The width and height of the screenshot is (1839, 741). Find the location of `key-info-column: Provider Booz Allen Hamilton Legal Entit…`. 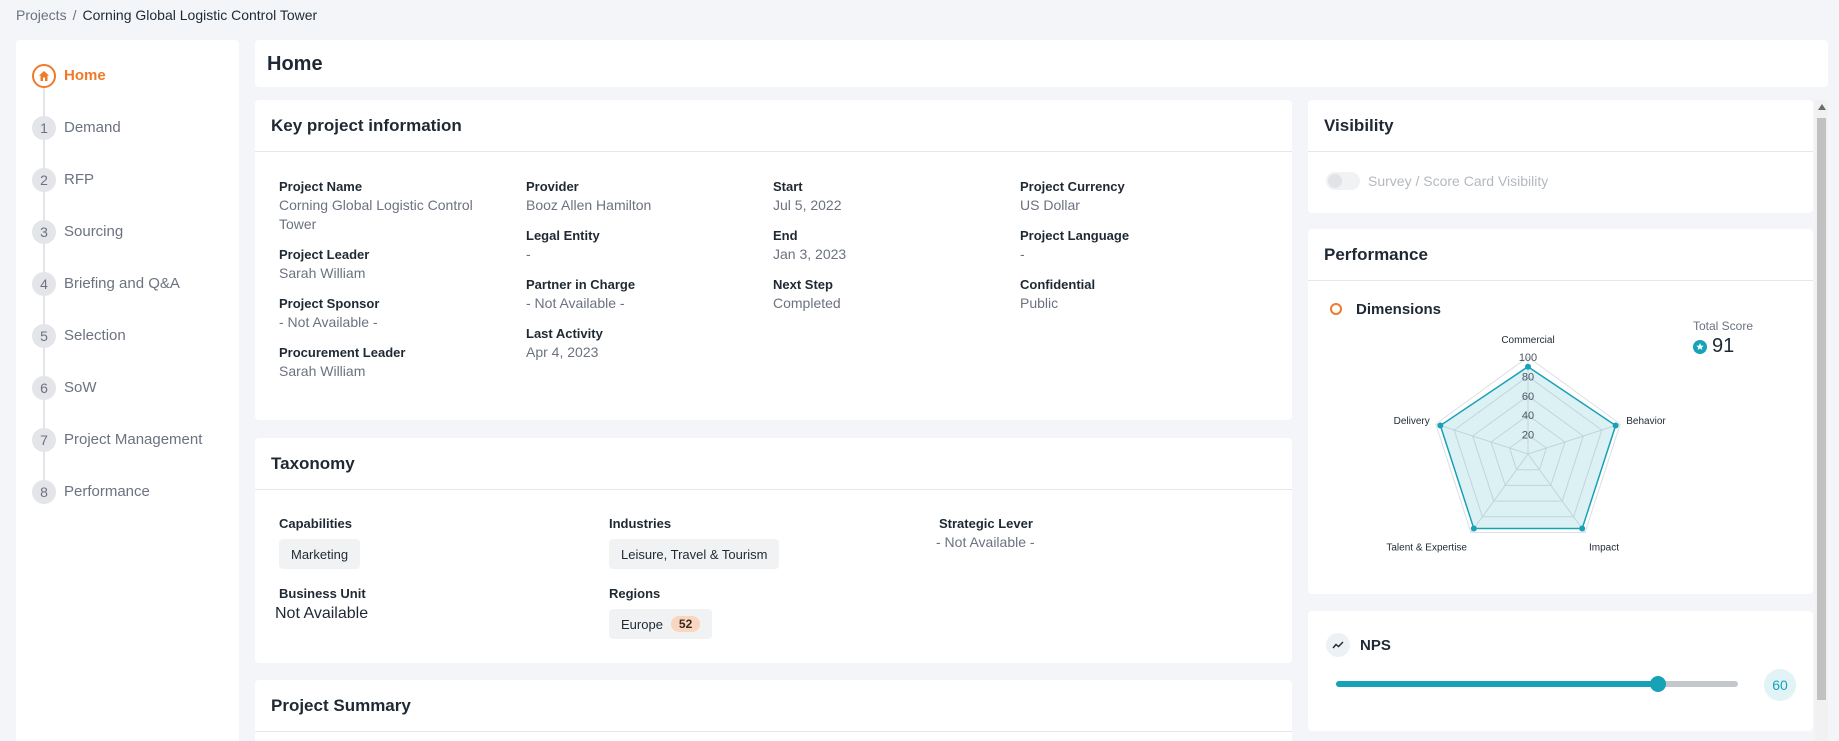

key-info-column: Provider Booz Allen Hamilton Legal Entit… is located at coordinates (646, 276).